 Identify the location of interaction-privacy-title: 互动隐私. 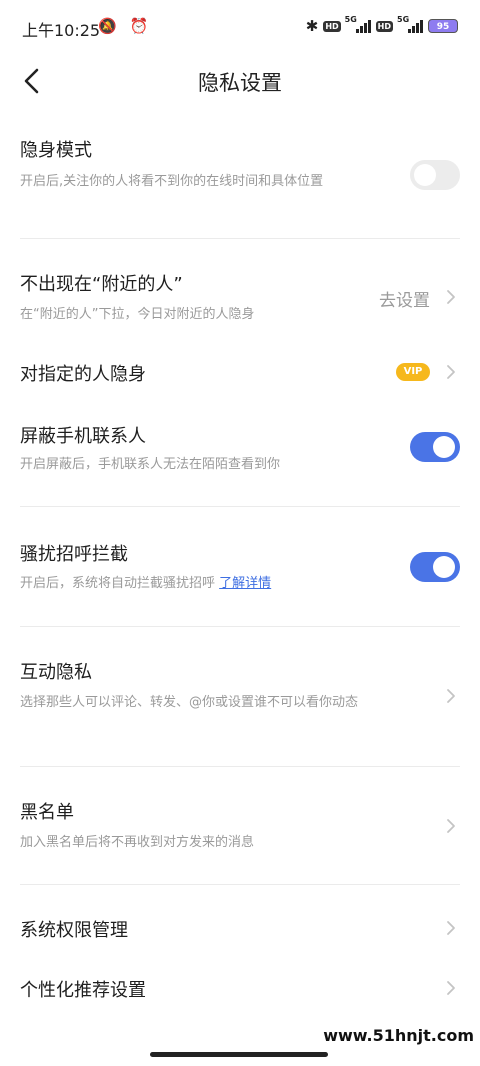
(56, 672).